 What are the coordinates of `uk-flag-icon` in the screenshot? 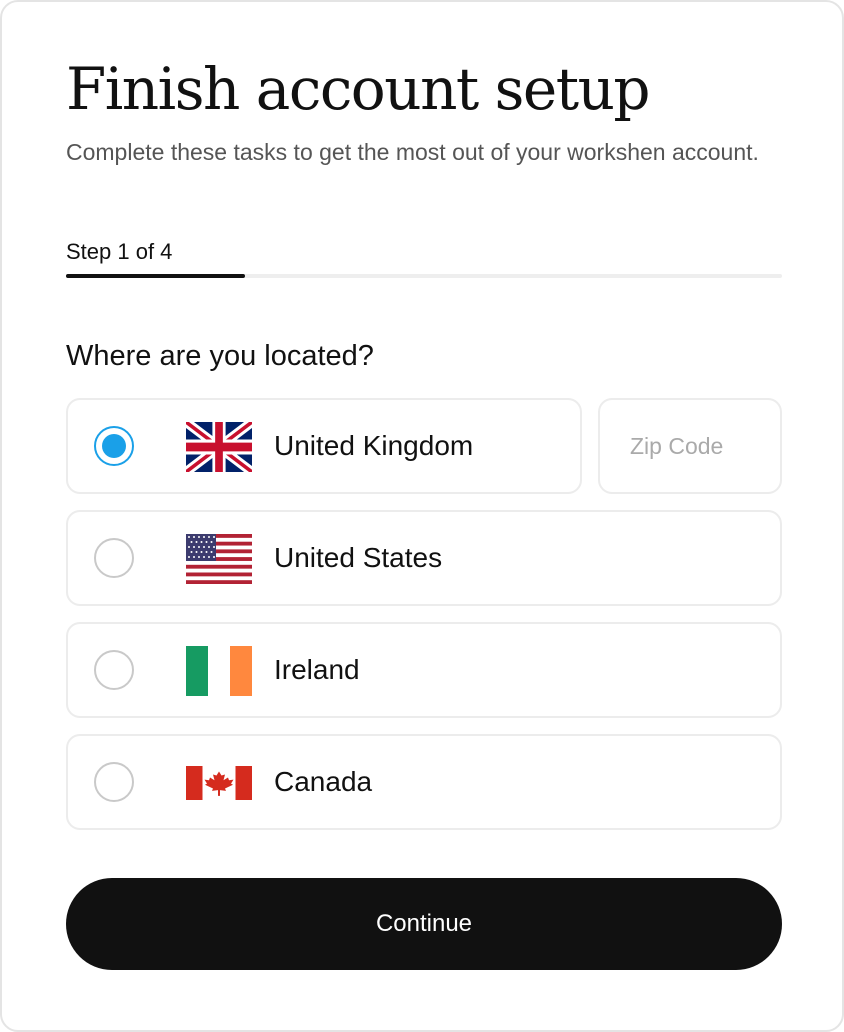 It's located at (219, 447).